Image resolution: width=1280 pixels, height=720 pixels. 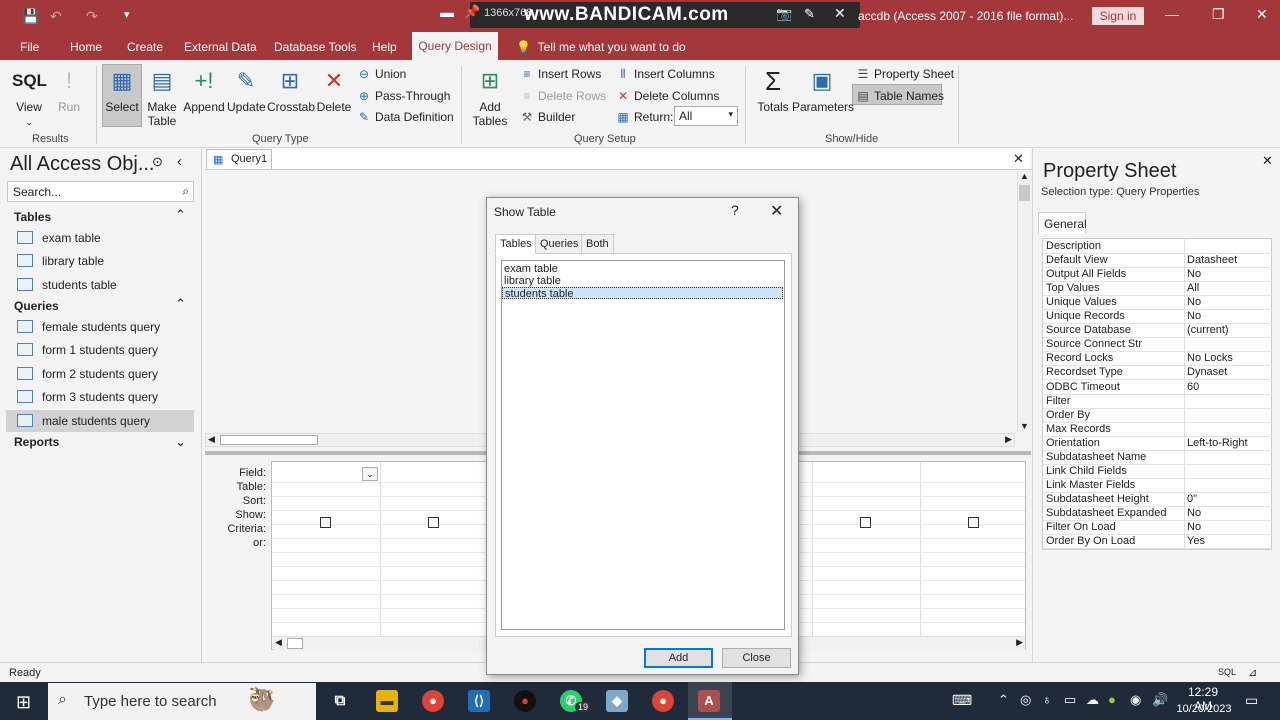 I want to click on clock-date: 10/20/2023, so click(x=1204, y=709).